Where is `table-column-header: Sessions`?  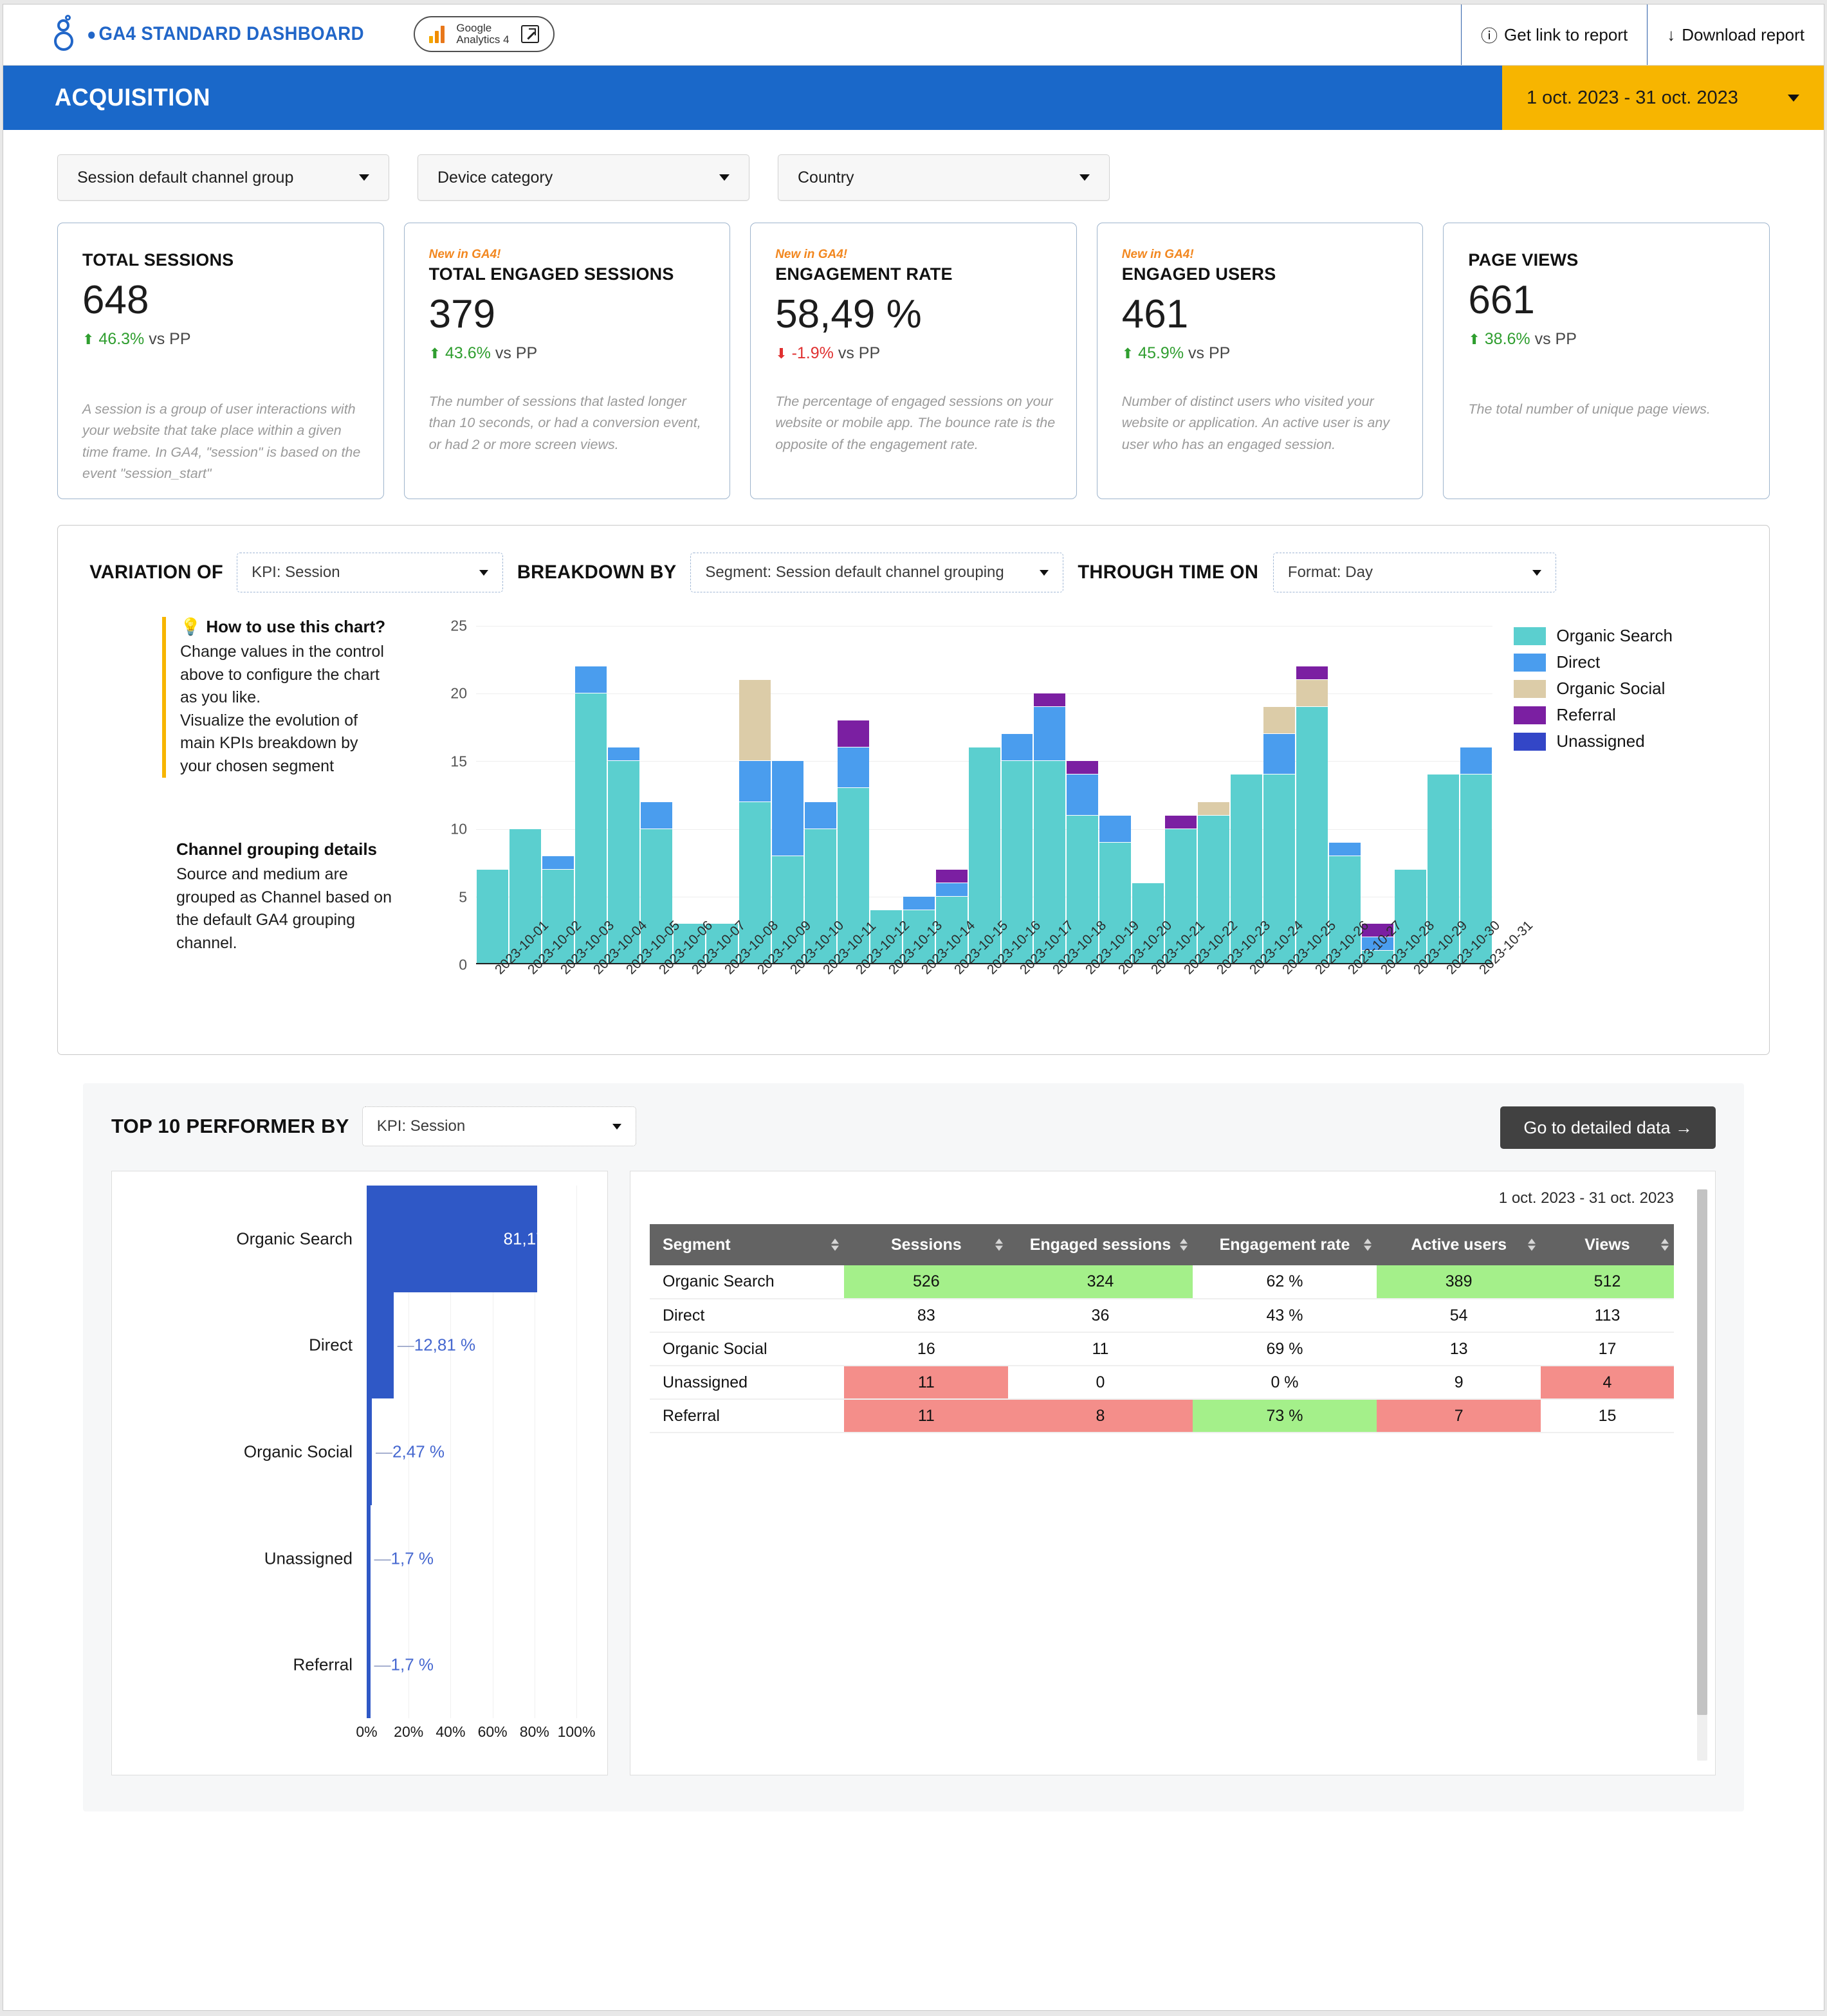
table-column-header: Sessions is located at coordinates (926, 1244).